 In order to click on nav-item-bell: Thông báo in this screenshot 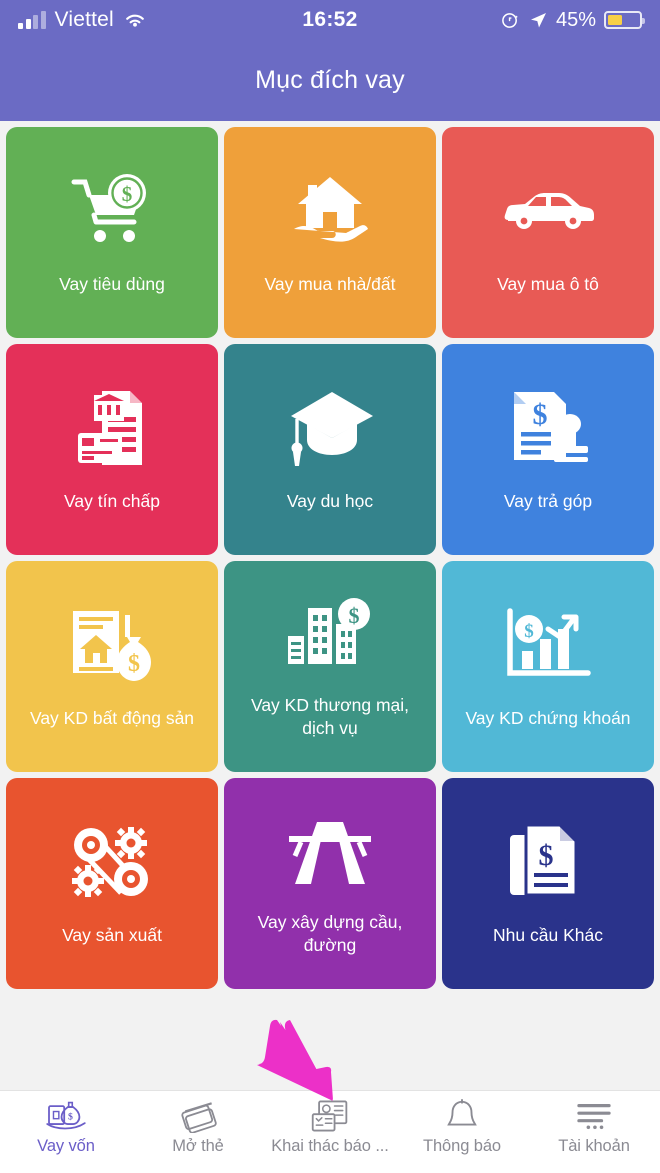, I will do `click(462, 1127)`.